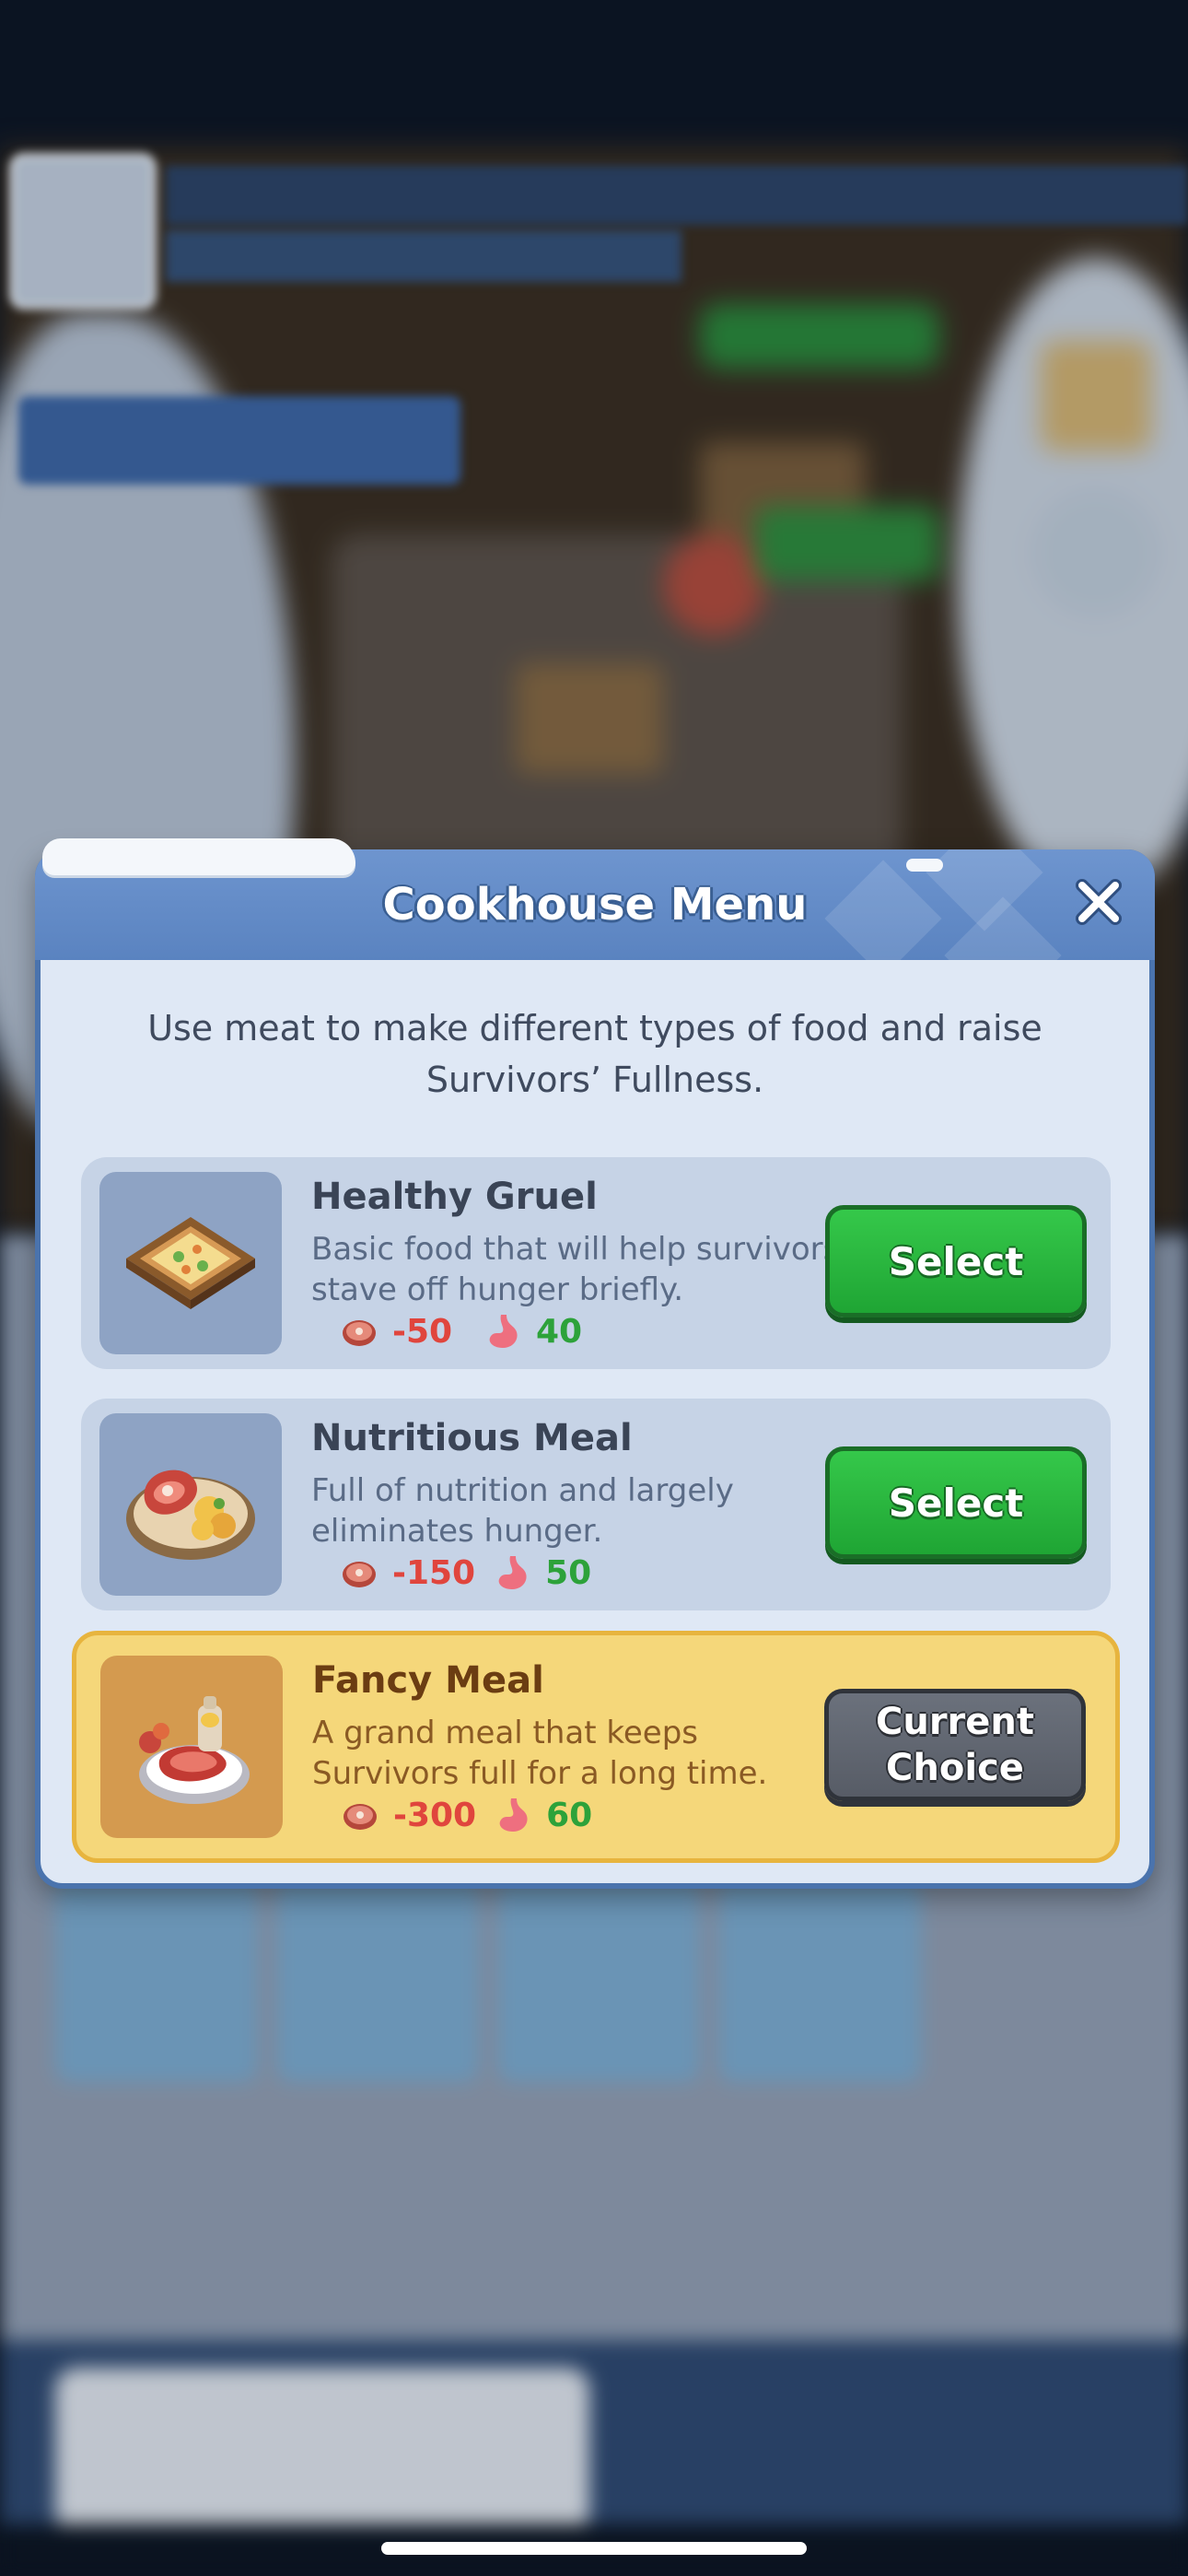 This screenshot has width=1188, height=2576. What do you see at coordinates (472, 1438) in the screenshot?
I see `food-name: Nutritious Meal` at bounding box center [472, 1438].